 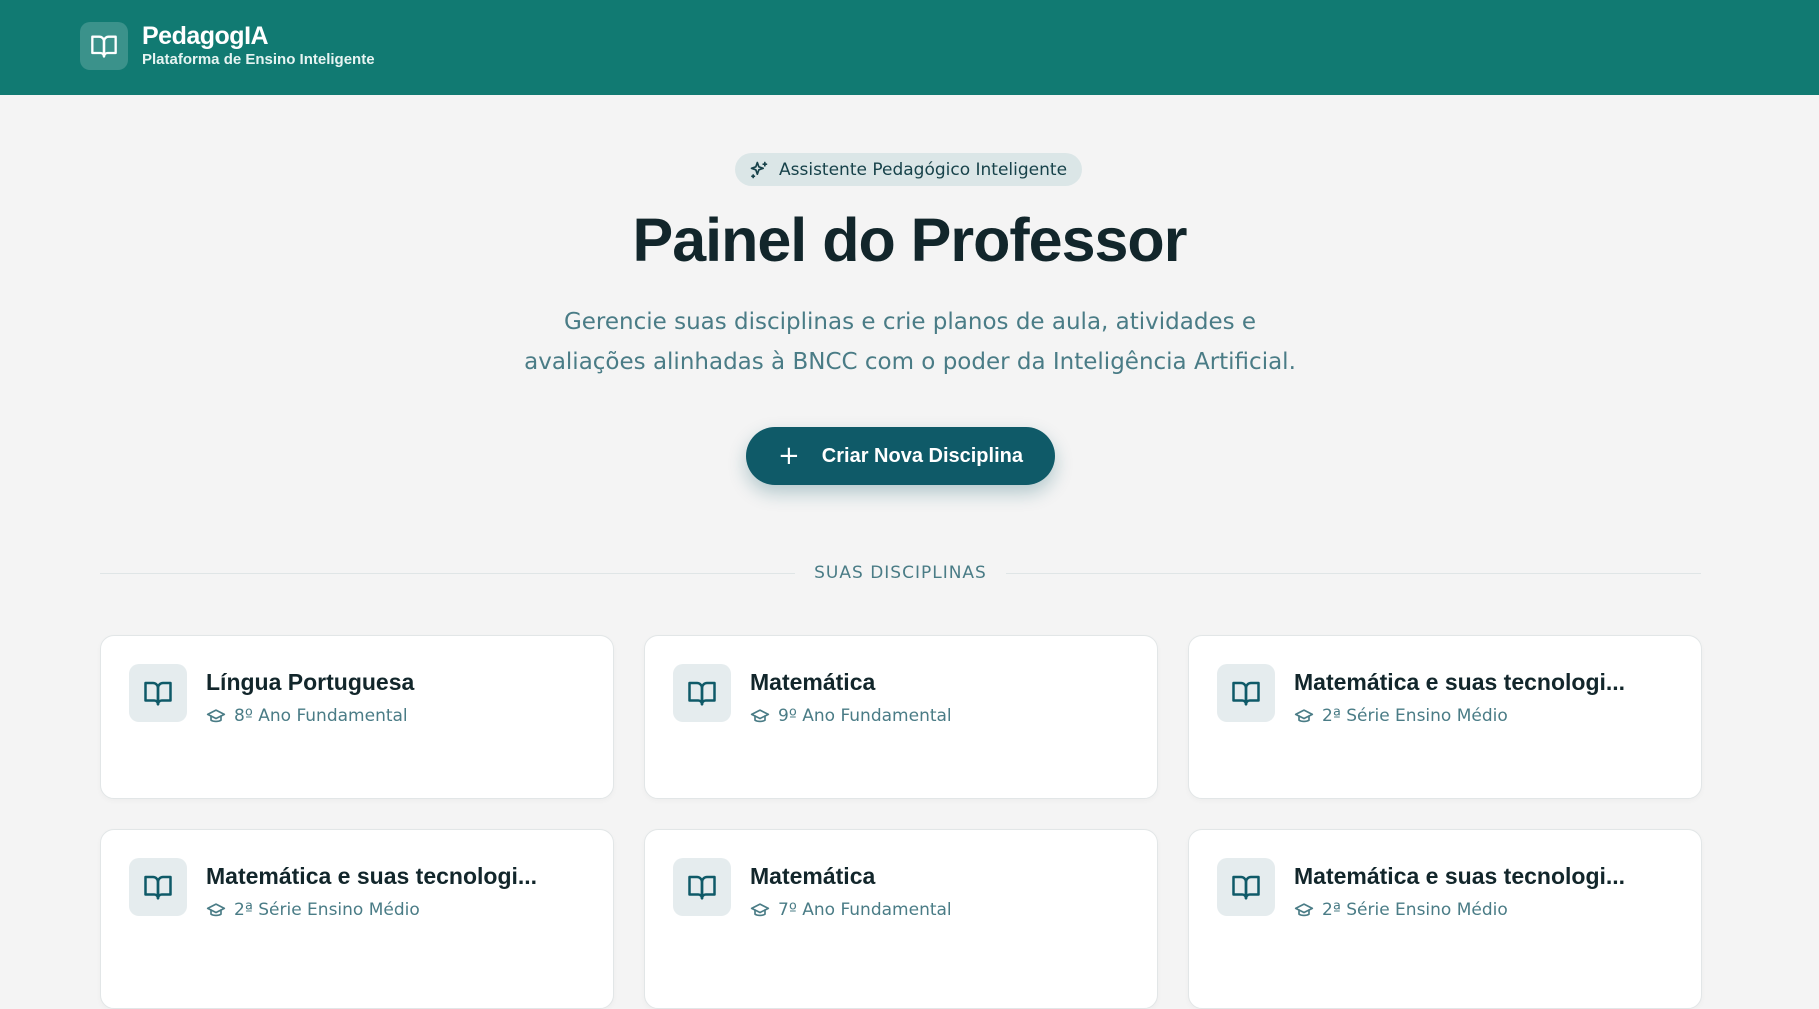 I want to click on discipline-grade: 9º Ano Fundamental, so click(x=851, y=716).